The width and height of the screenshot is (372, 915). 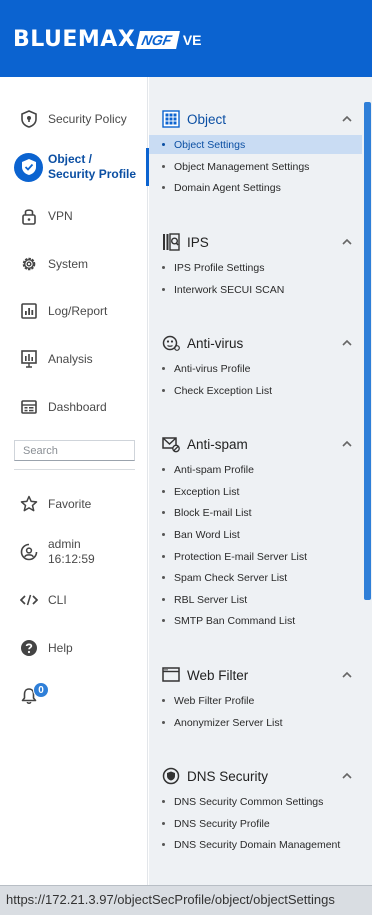 What do you see at coordinates (255, 776) in the screenshot?
I see `section-dns-security: DNS Security` at bounding box center [255, 776].